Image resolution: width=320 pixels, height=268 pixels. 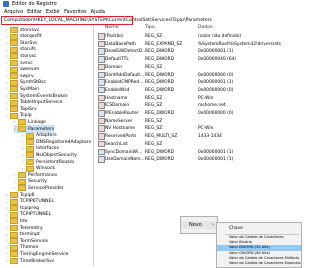 I want to click on menu-favoritos: Favoritos, so click(x=75, y=12).